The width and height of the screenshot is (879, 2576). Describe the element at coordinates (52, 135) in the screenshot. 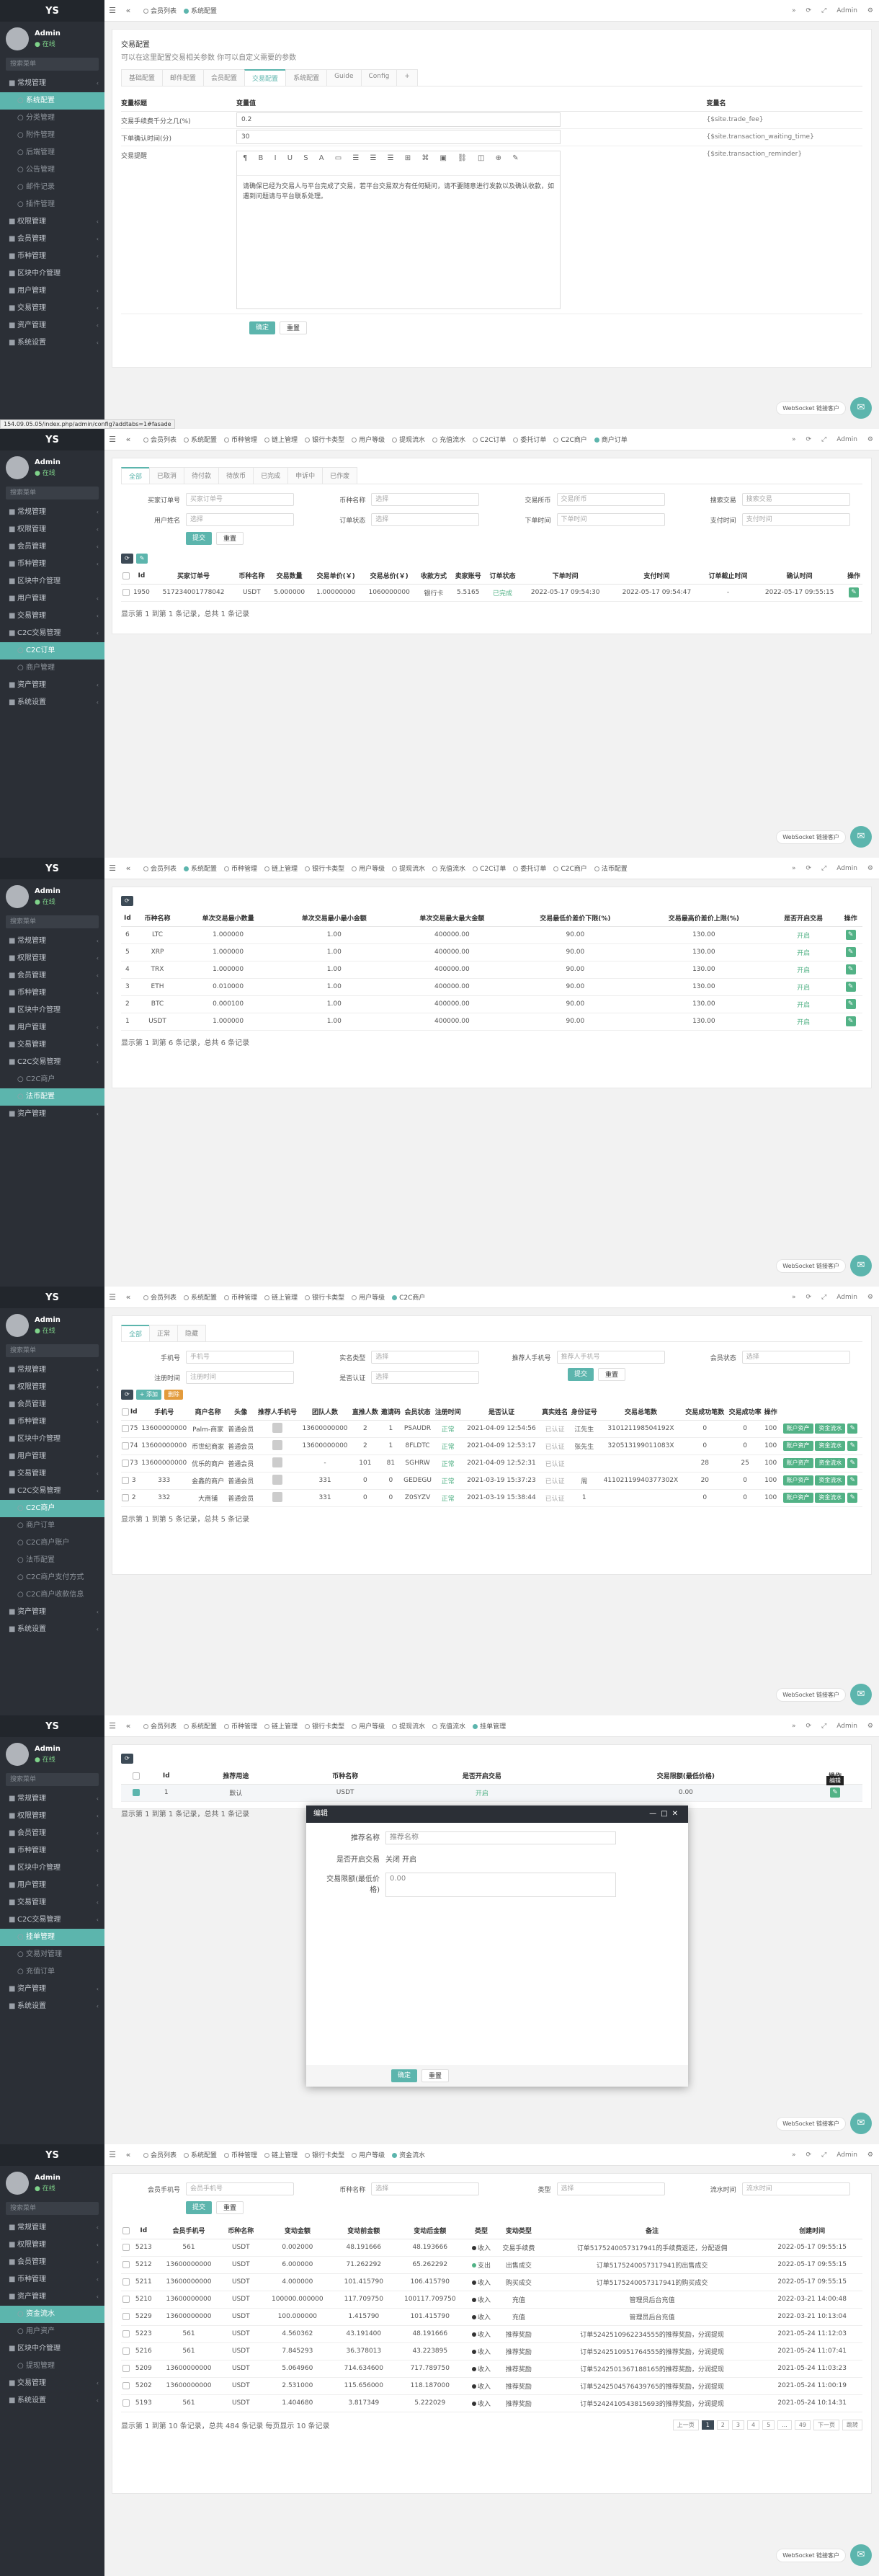

I see `sidebar-item: ○ 附件管理` at that location.